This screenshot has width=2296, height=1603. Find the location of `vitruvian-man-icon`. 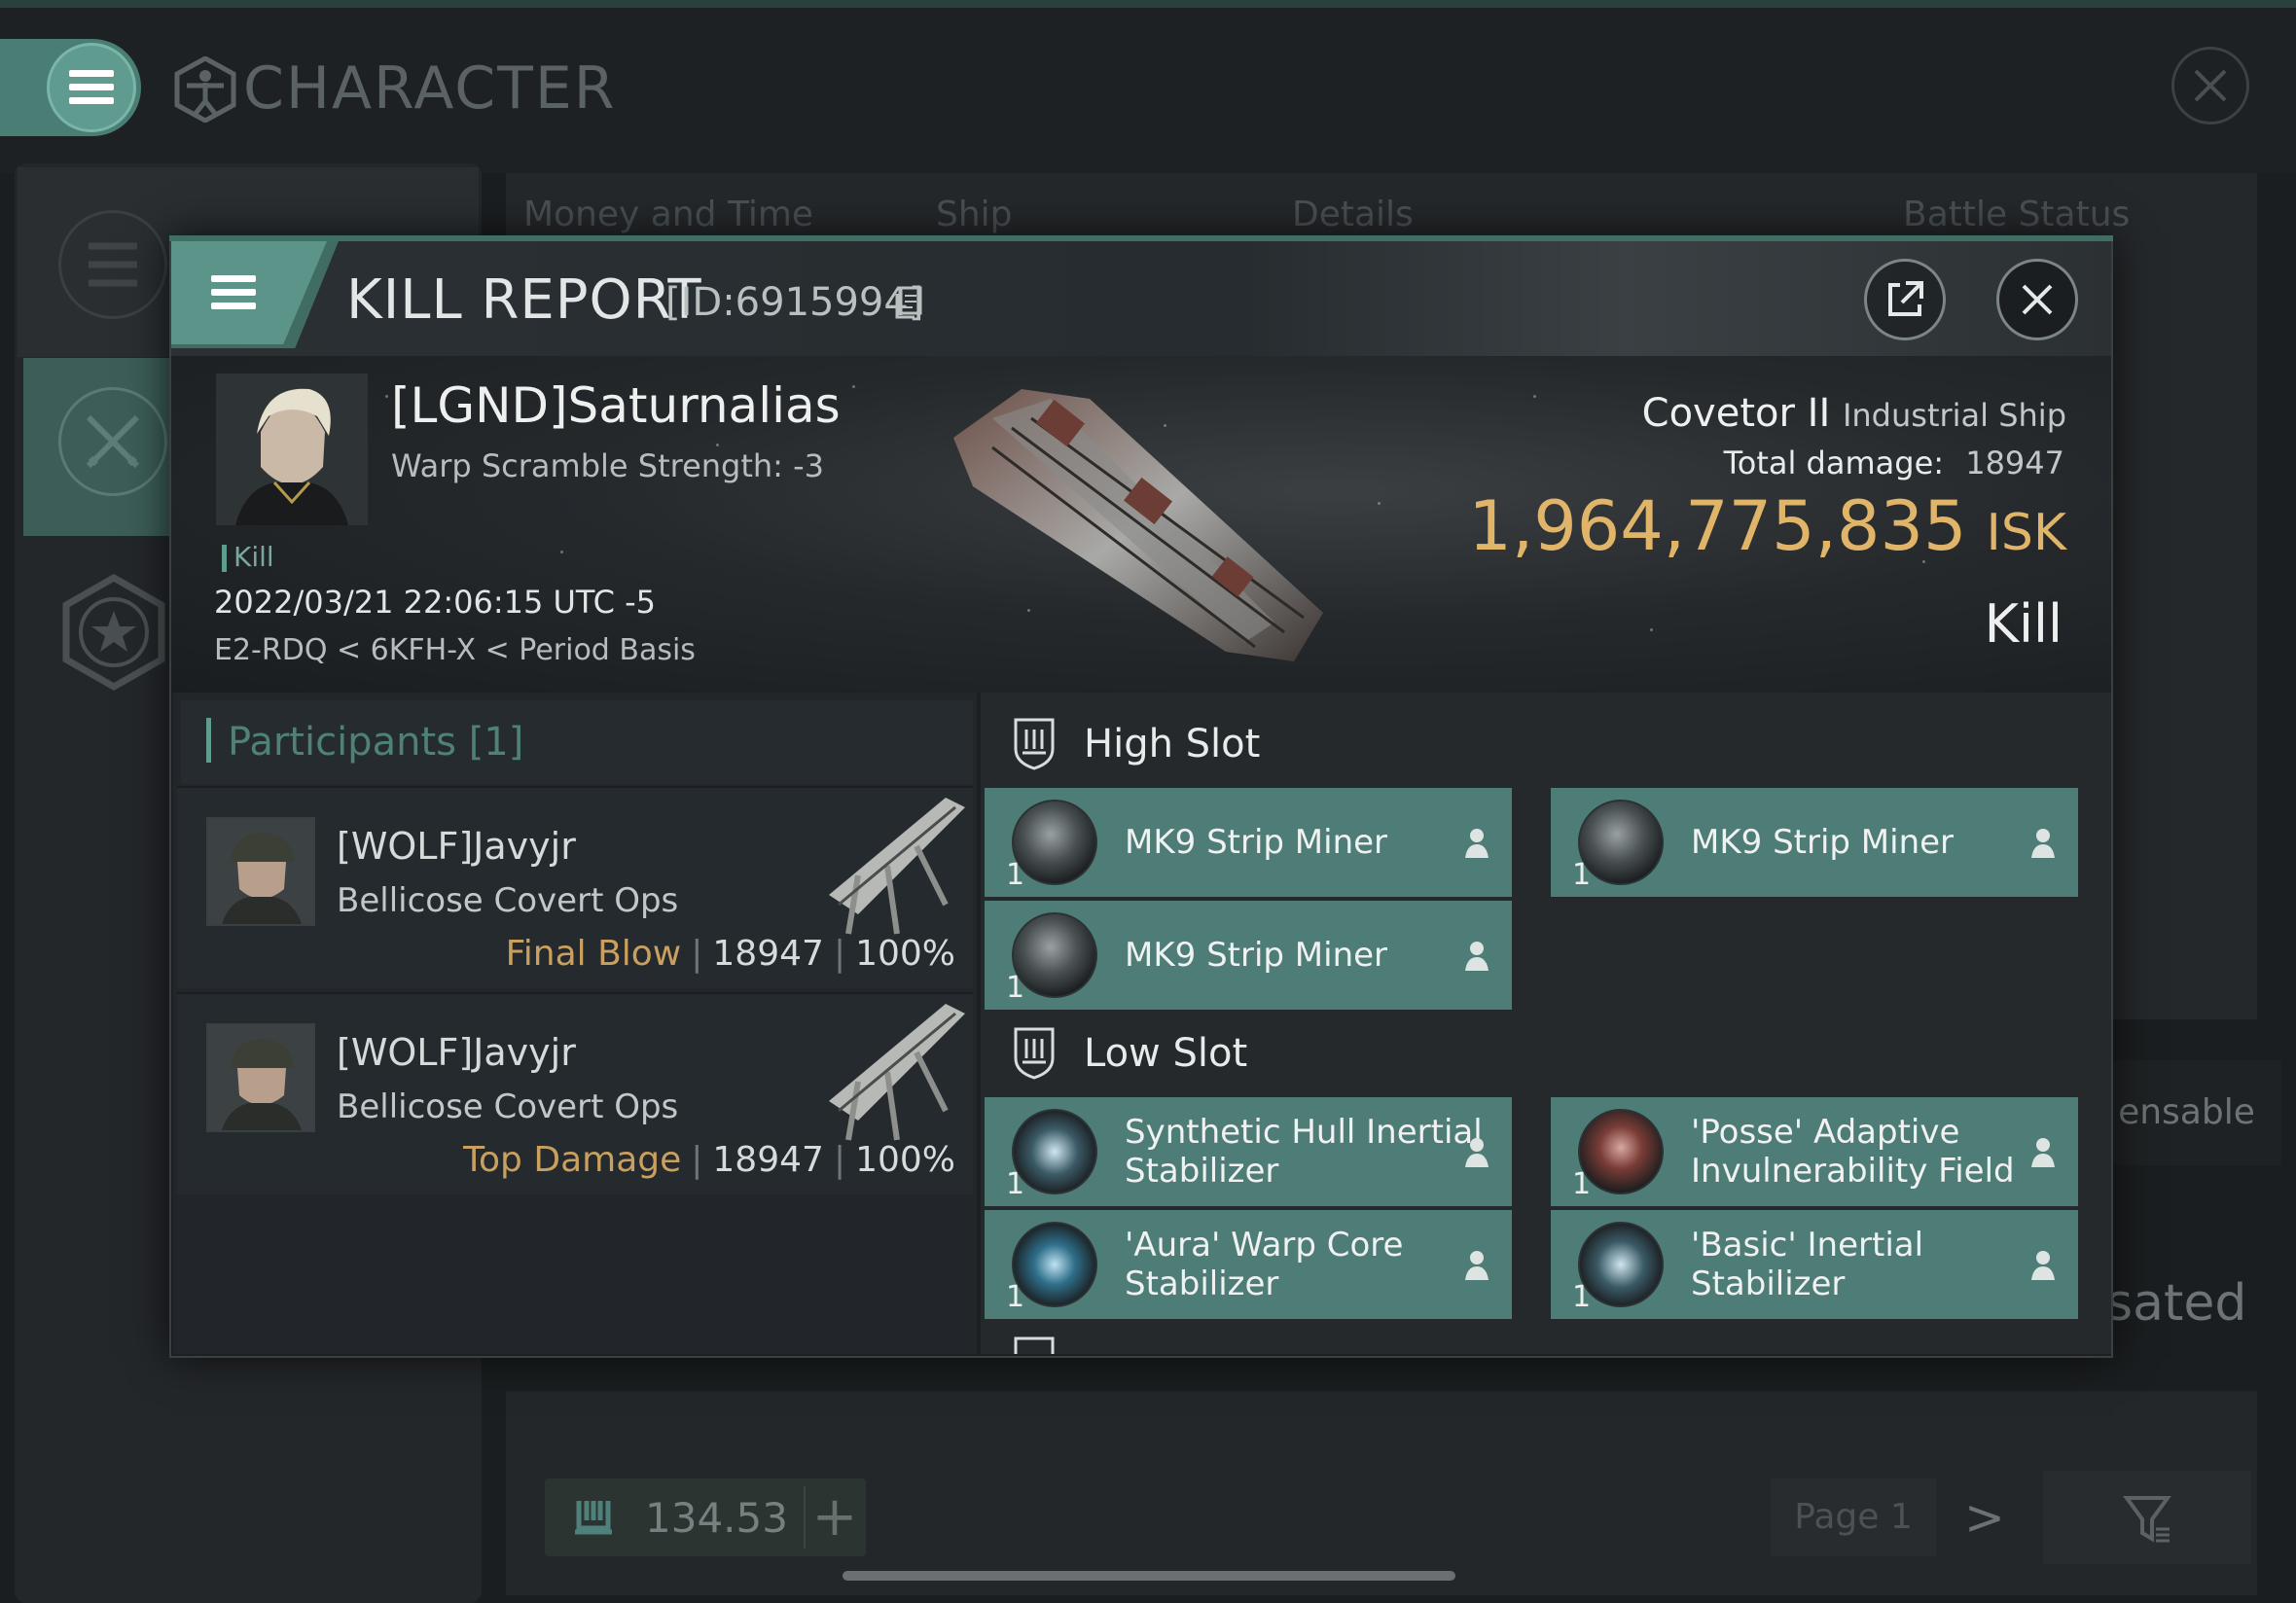

vitruvian-man-icon is located at coordinates (205, 90).